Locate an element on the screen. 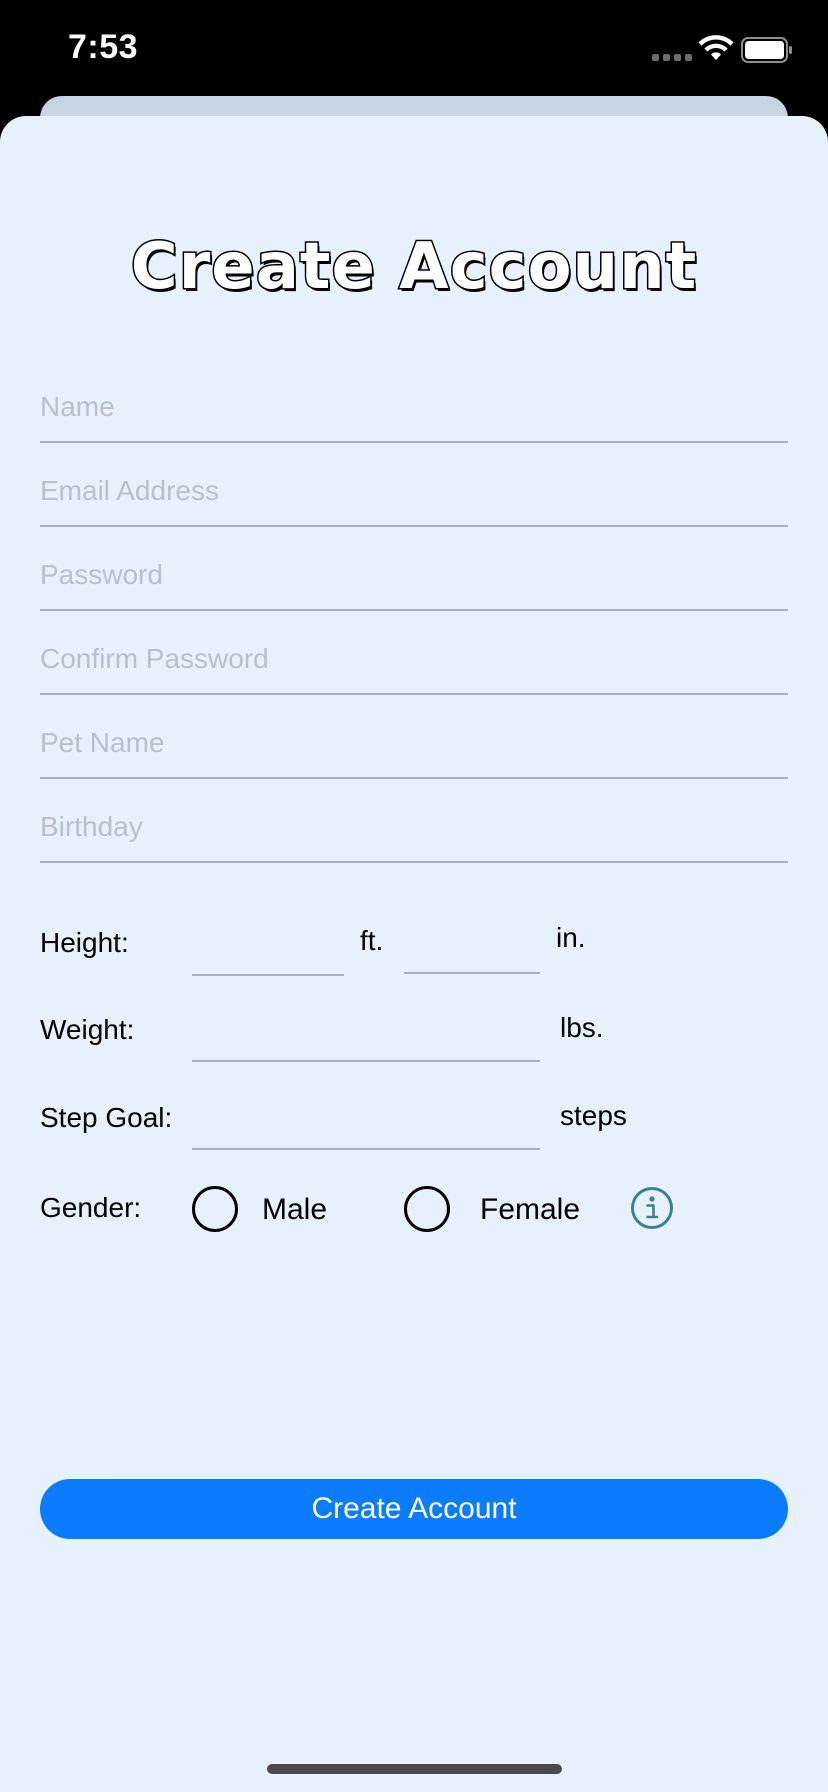 The image size is (828, 1792). name-field is located at coordinates (414, 411).